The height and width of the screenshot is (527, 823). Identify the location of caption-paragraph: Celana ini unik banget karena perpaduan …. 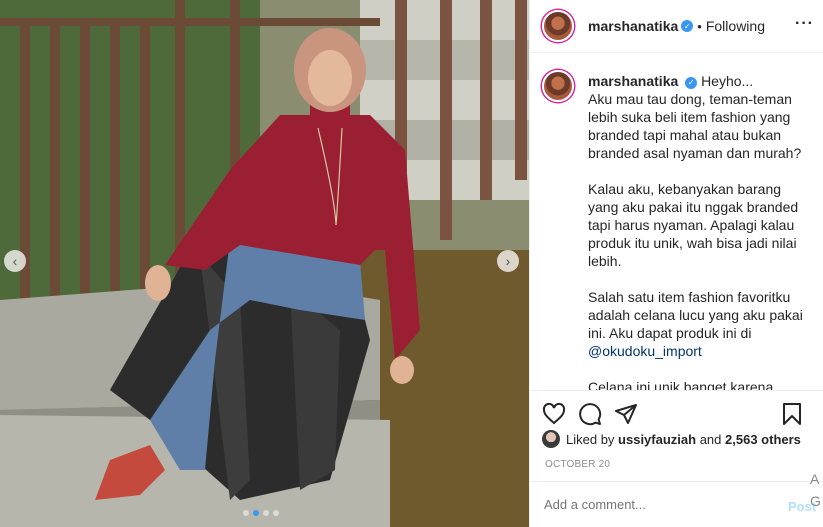
(681, 384).